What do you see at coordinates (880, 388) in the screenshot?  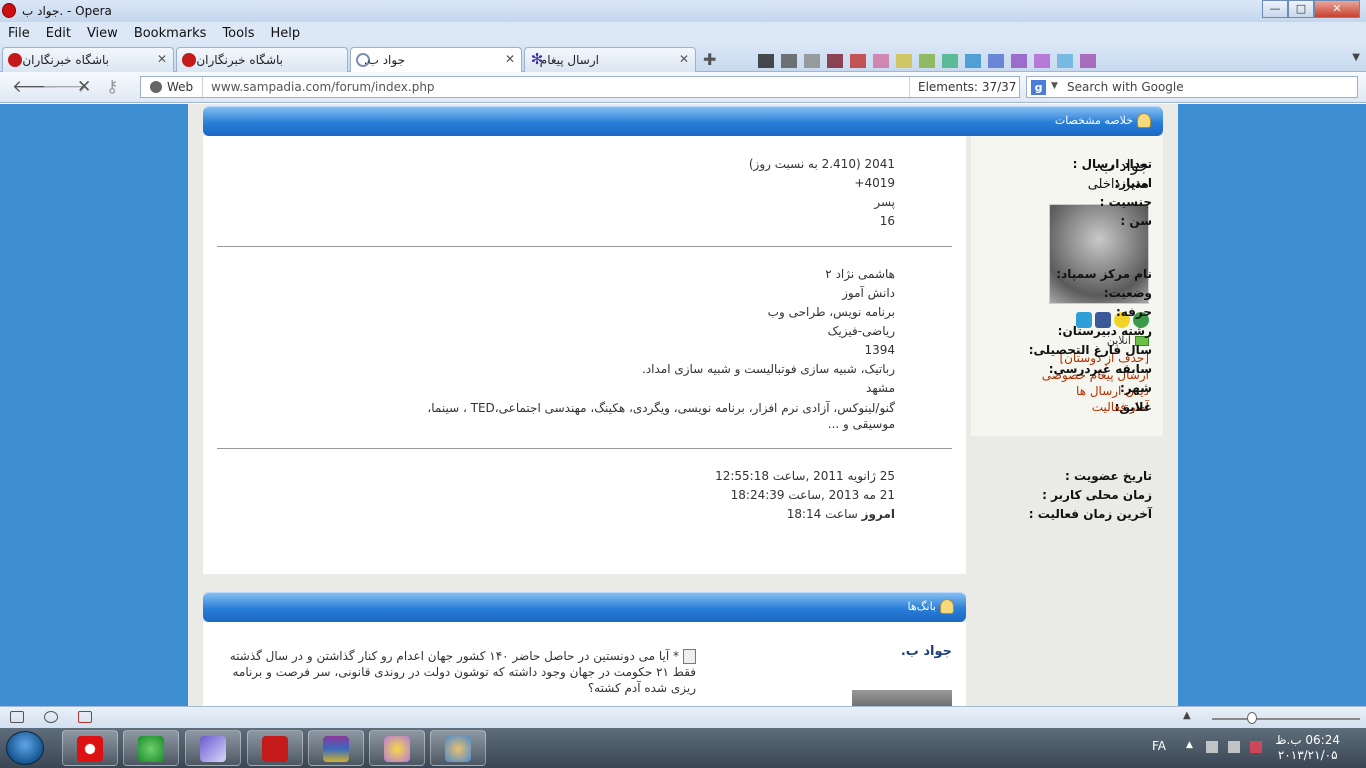 I see `detail-value: مشهد` at bounding box center [880, 388].